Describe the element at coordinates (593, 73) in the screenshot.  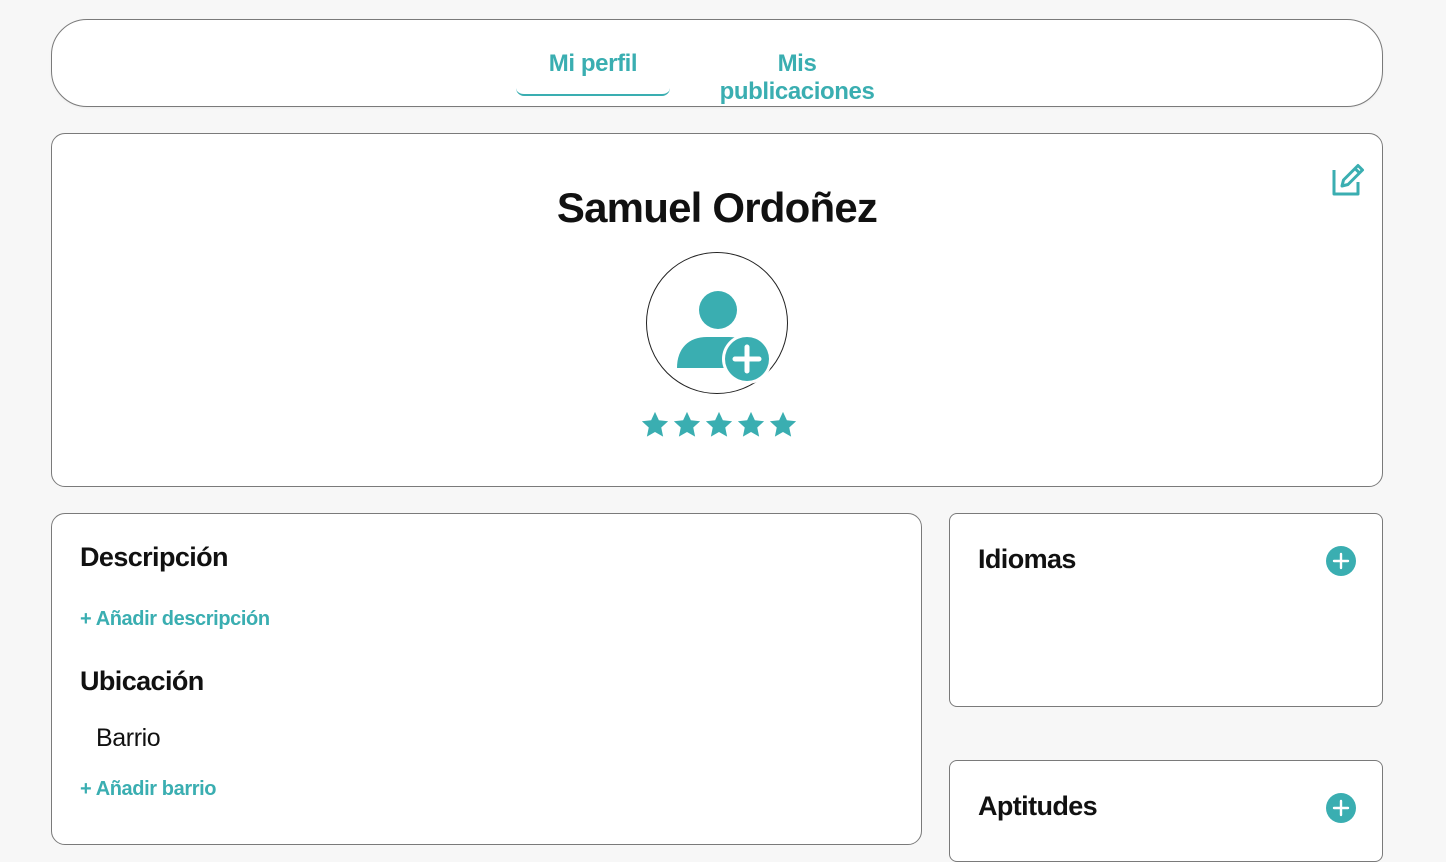
I see `tab-my-profile: Mi perfil` at that location.